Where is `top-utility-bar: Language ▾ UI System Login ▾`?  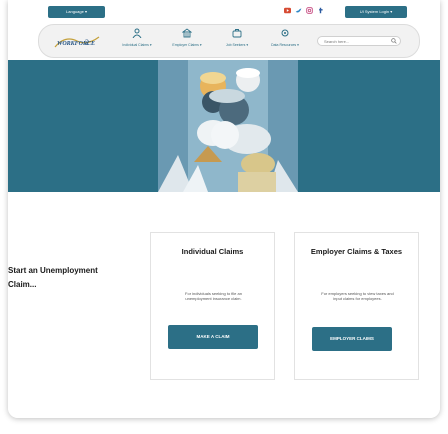
top-utility-bar: Language ▾ UI System Login ▾ is located at coordinates (224, 11).